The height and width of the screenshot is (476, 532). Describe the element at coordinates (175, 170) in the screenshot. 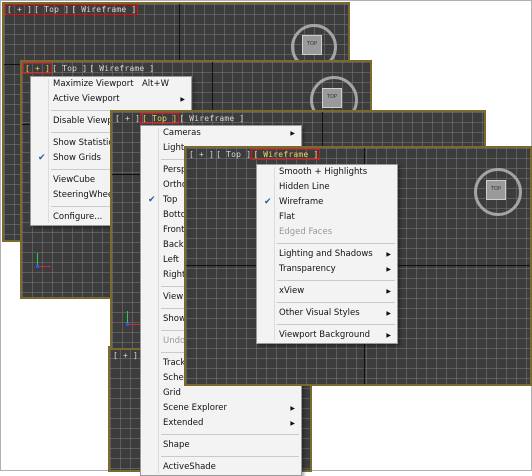

I see `menu-item-label: Persp` at that location.